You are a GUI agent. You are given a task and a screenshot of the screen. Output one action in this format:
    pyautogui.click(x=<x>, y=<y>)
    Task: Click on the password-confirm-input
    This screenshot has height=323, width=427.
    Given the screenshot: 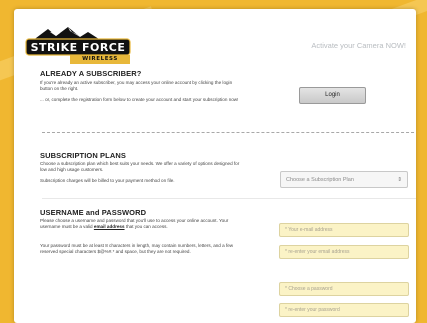 What is the action you would take?
    pyautogui.click(x=344, y=310)
    